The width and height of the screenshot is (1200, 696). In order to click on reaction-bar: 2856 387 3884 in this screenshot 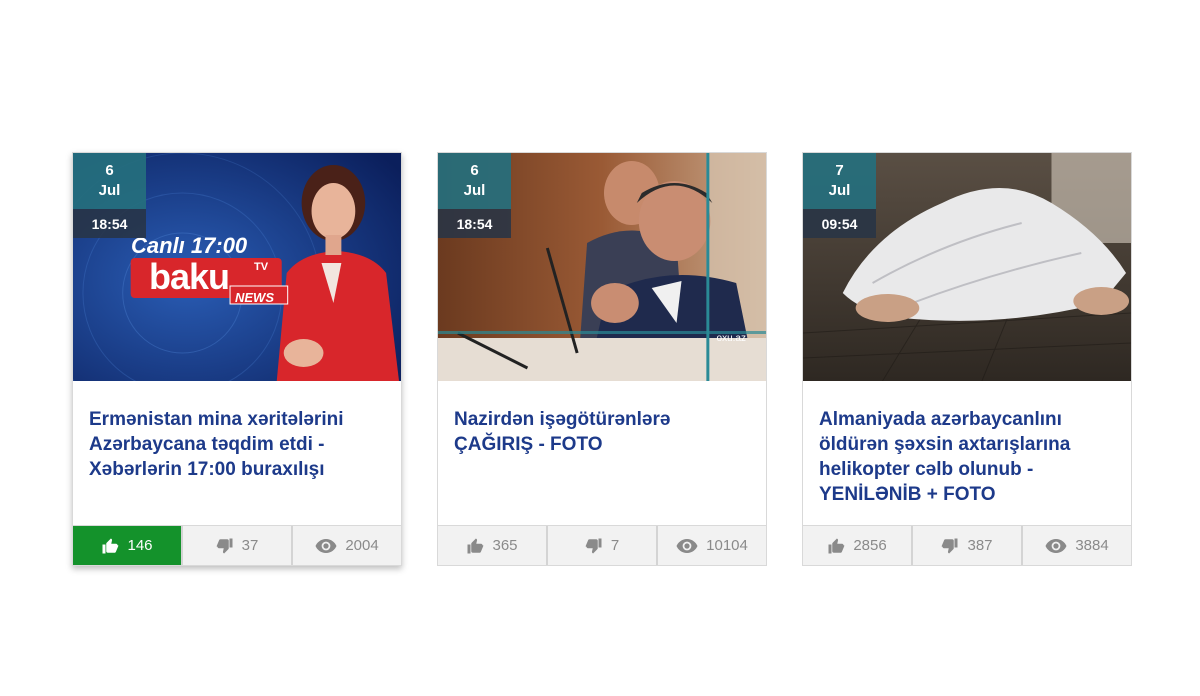, I will do `click(967, 545)`.